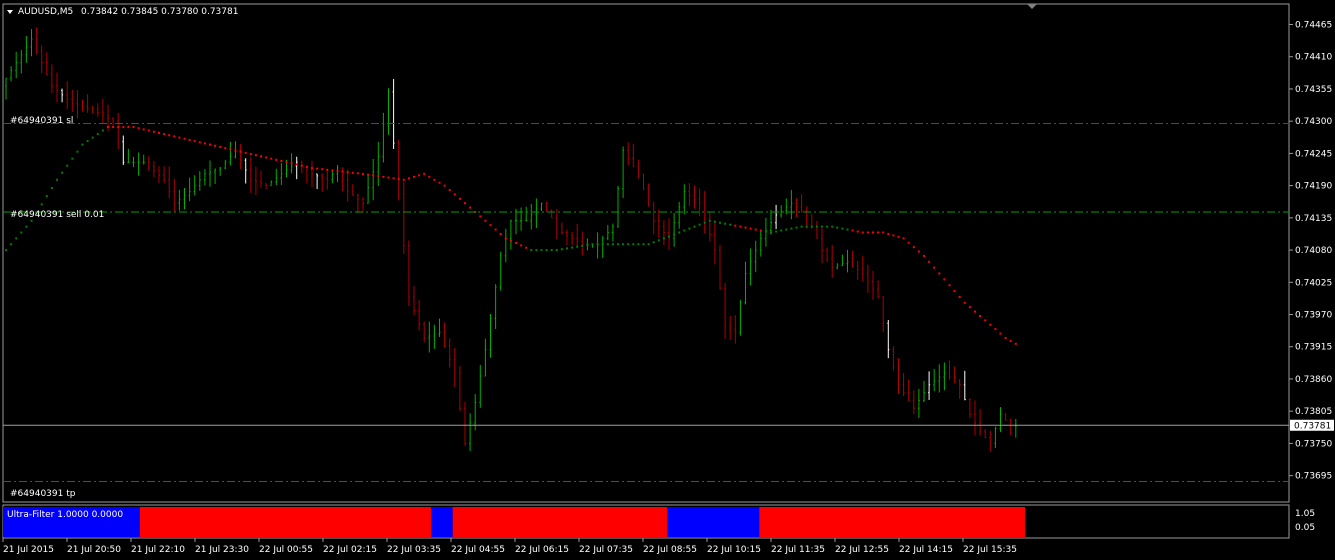 The height and width of the screenshot is (560, 1335). What do you see at coordinates (222, 550) in the screenshot?
I see `time-tick-label: 21 Jul 23:30` at bounding box center [222, 550].